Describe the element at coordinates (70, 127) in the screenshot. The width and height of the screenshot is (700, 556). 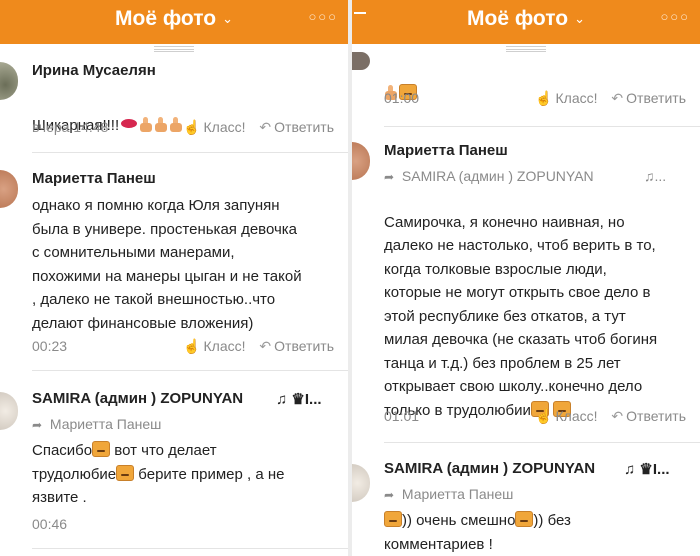
I see `comment-time: вчера 14:48` at that location.